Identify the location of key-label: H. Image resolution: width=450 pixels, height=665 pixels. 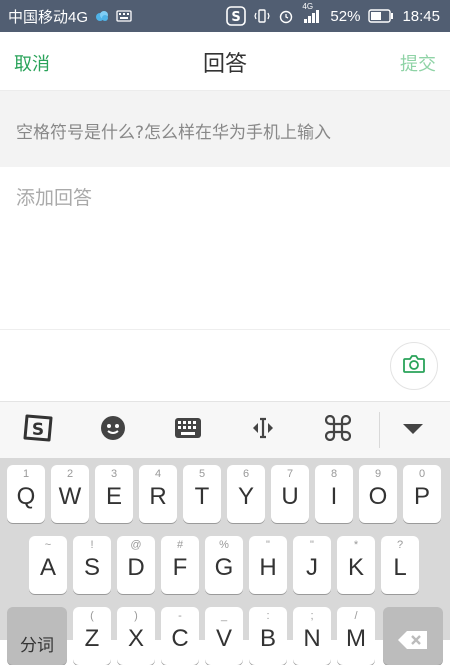
(268, 567).